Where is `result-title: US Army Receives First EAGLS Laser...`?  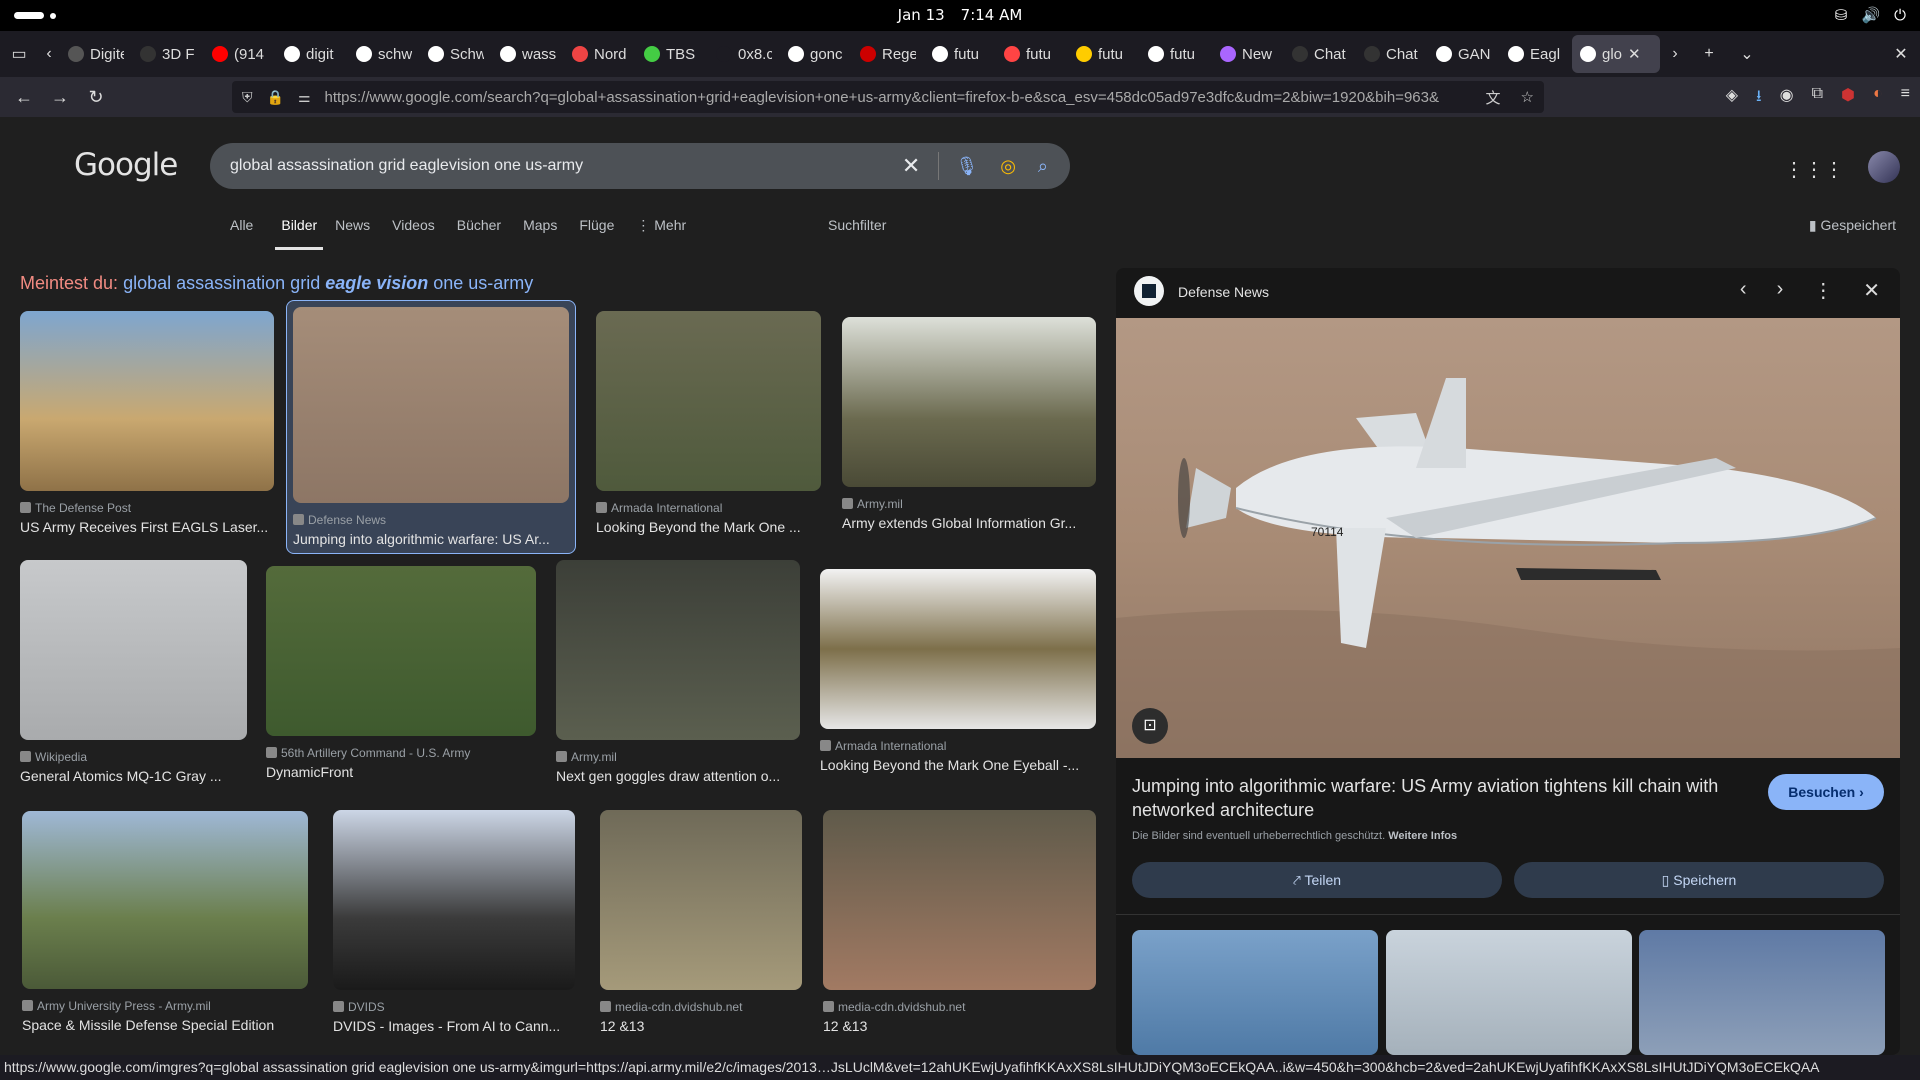
result-title: US Army Receives First EAGLS Laser... is located at coordinates (147, 527).